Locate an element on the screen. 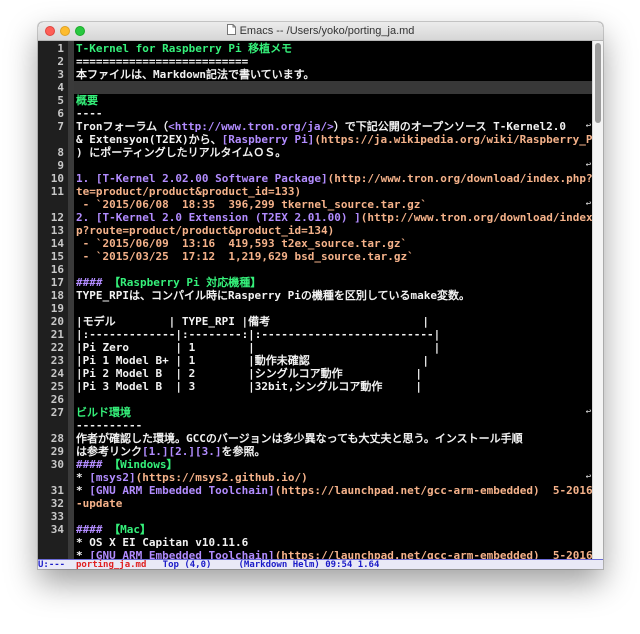 The image size is (640, 634). line-number: 29 is located at coordinates (57, 451).